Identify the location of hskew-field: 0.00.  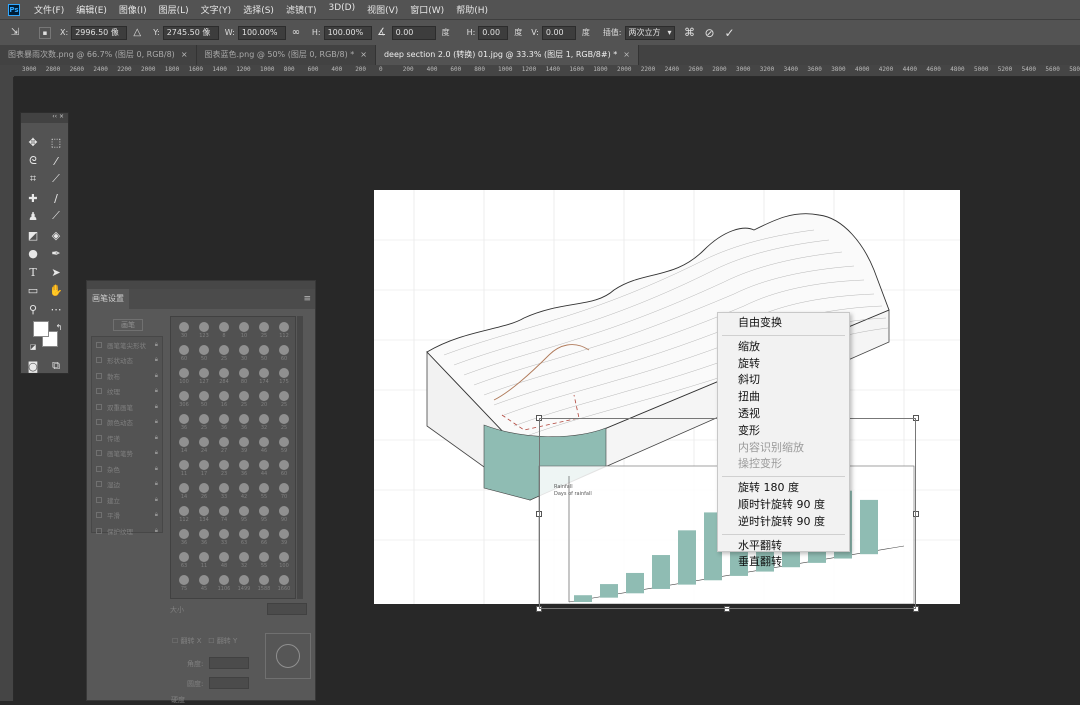
(493, 32).